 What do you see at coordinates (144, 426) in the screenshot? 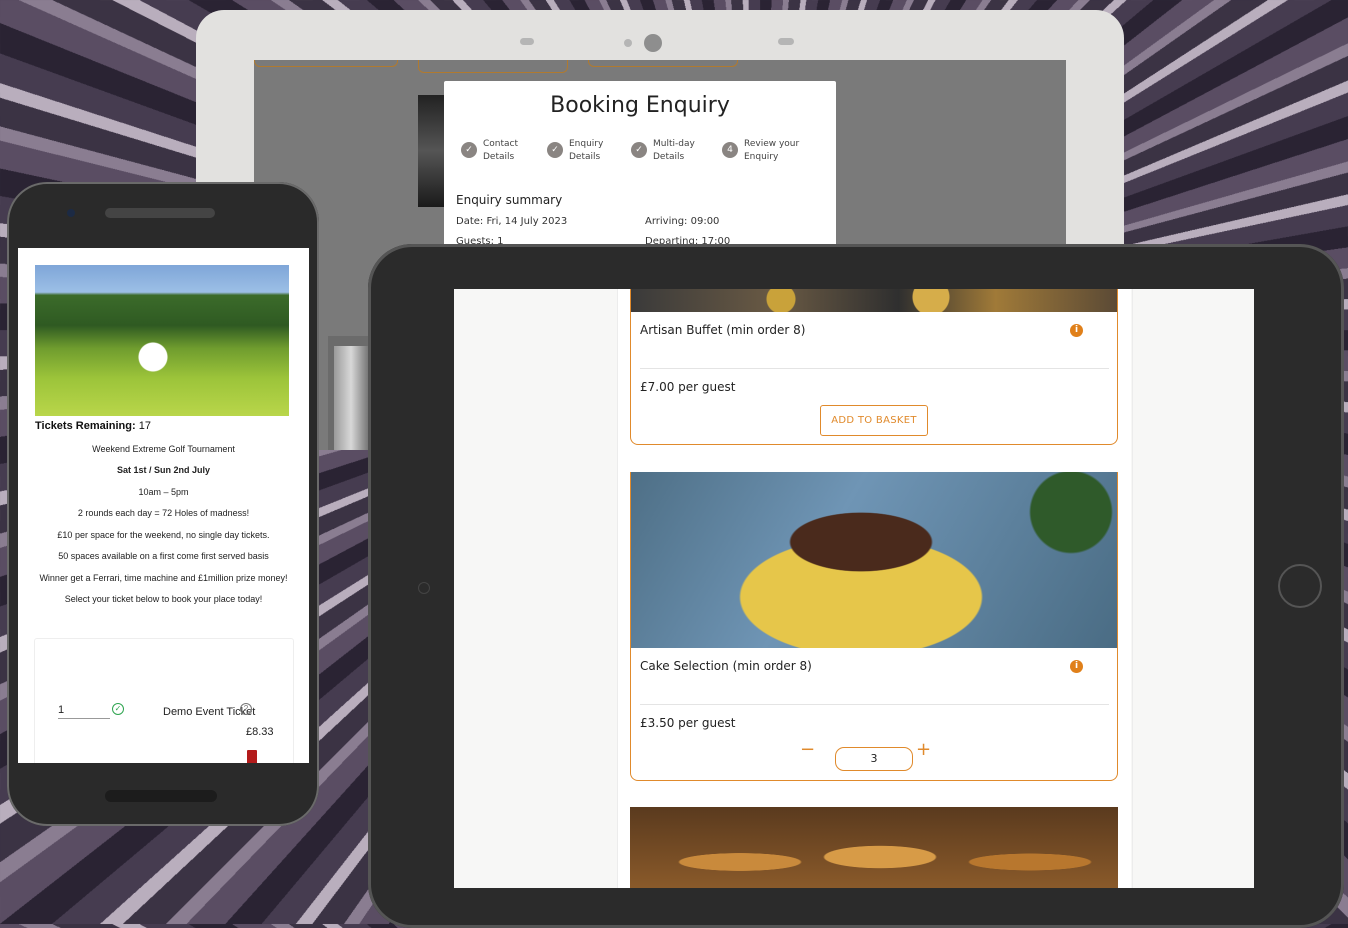
I see `tickets-remaining-value: 17` at bounding box center [144, 426].